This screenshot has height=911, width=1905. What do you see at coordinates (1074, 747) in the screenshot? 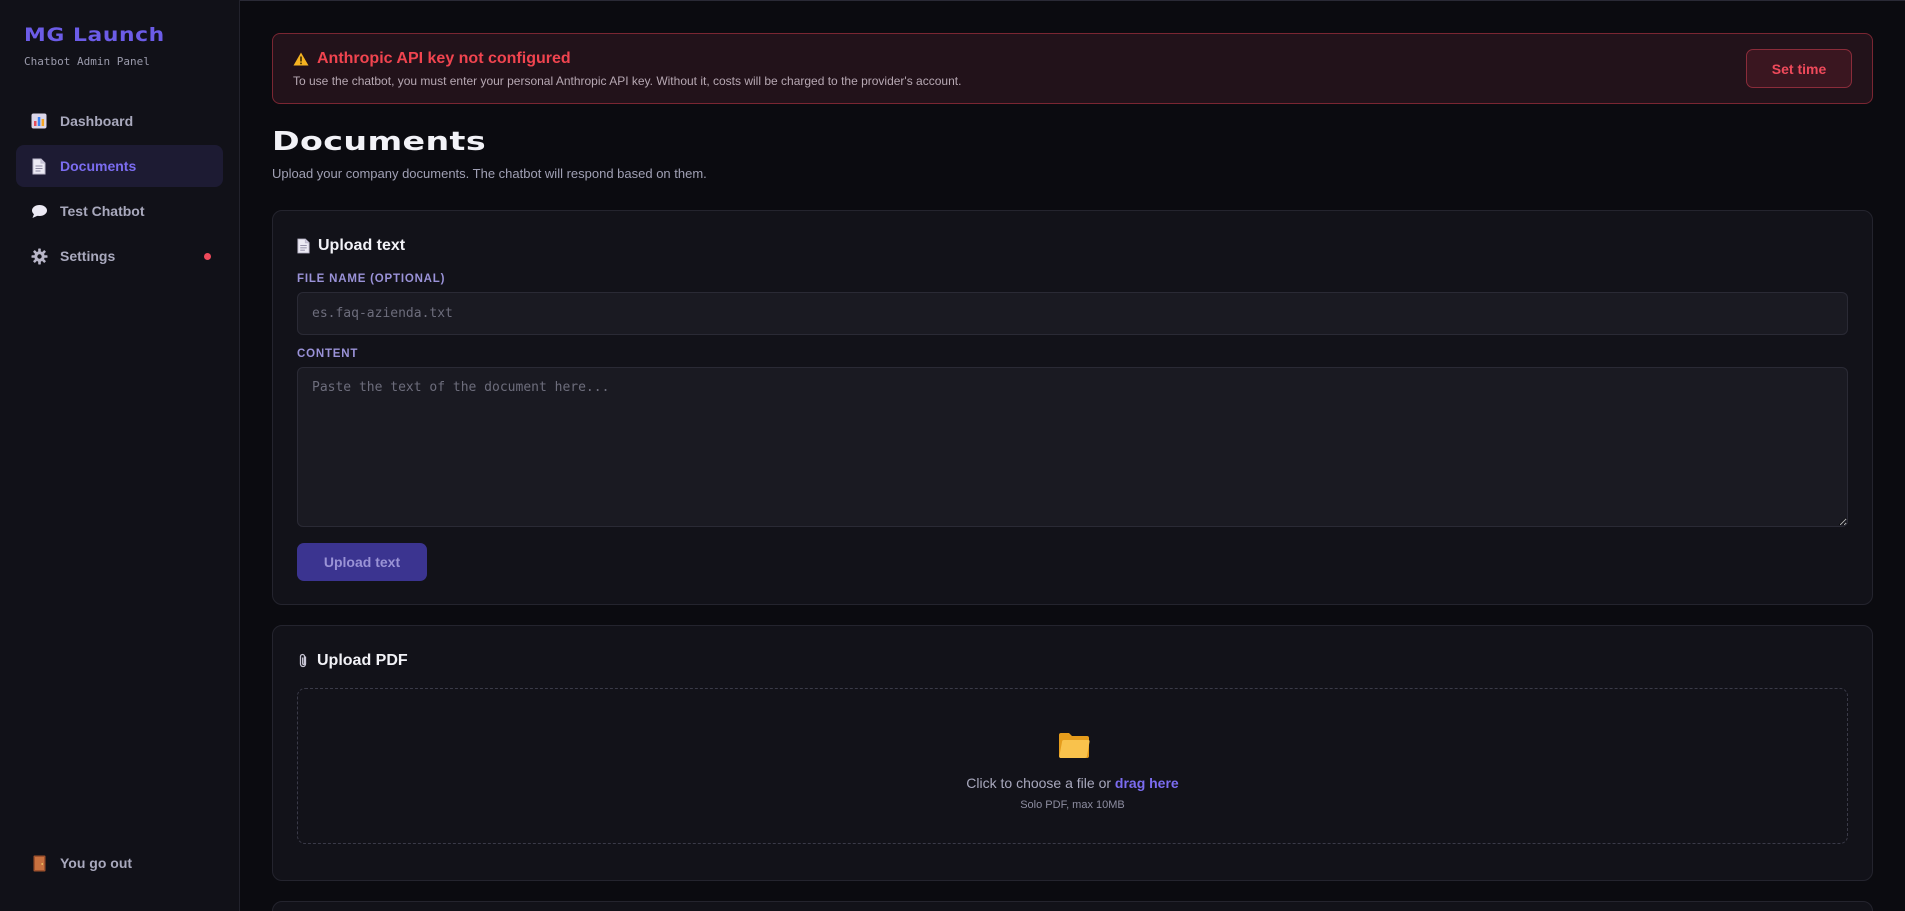
I see `folder-icon` at bounding box center [1074, 747].